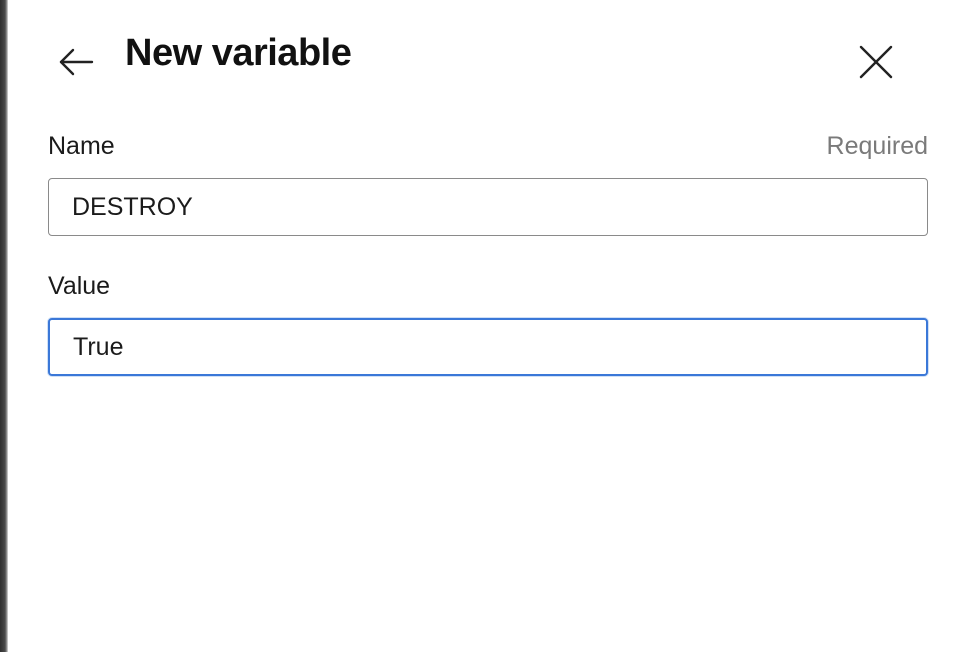  I want to click on back-button, so click(76, 62).